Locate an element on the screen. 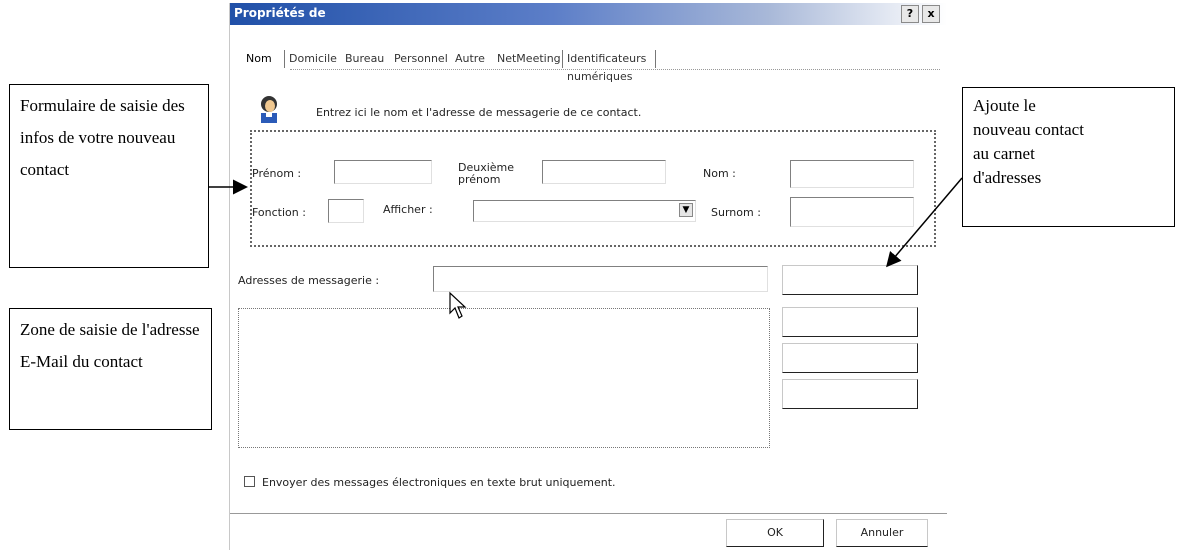  add-contact-callout-line1: Ajoute le is located at coordinates (1004, 105).